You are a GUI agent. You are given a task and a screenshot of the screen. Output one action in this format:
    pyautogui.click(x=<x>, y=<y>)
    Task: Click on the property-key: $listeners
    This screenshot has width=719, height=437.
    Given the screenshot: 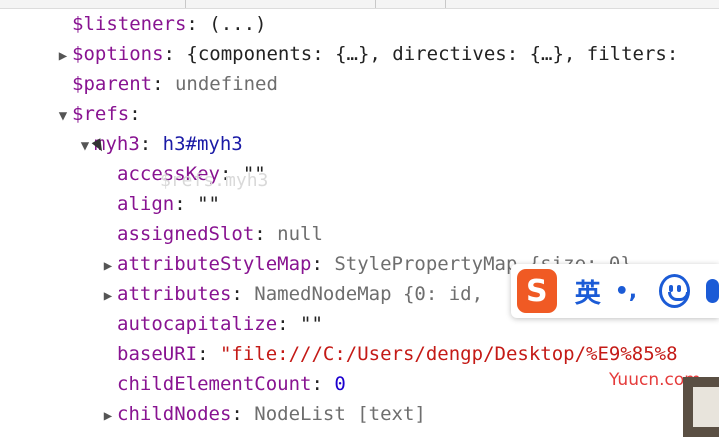 What is the action you would take?
    pyautogui.click(x=129, y=24)
    